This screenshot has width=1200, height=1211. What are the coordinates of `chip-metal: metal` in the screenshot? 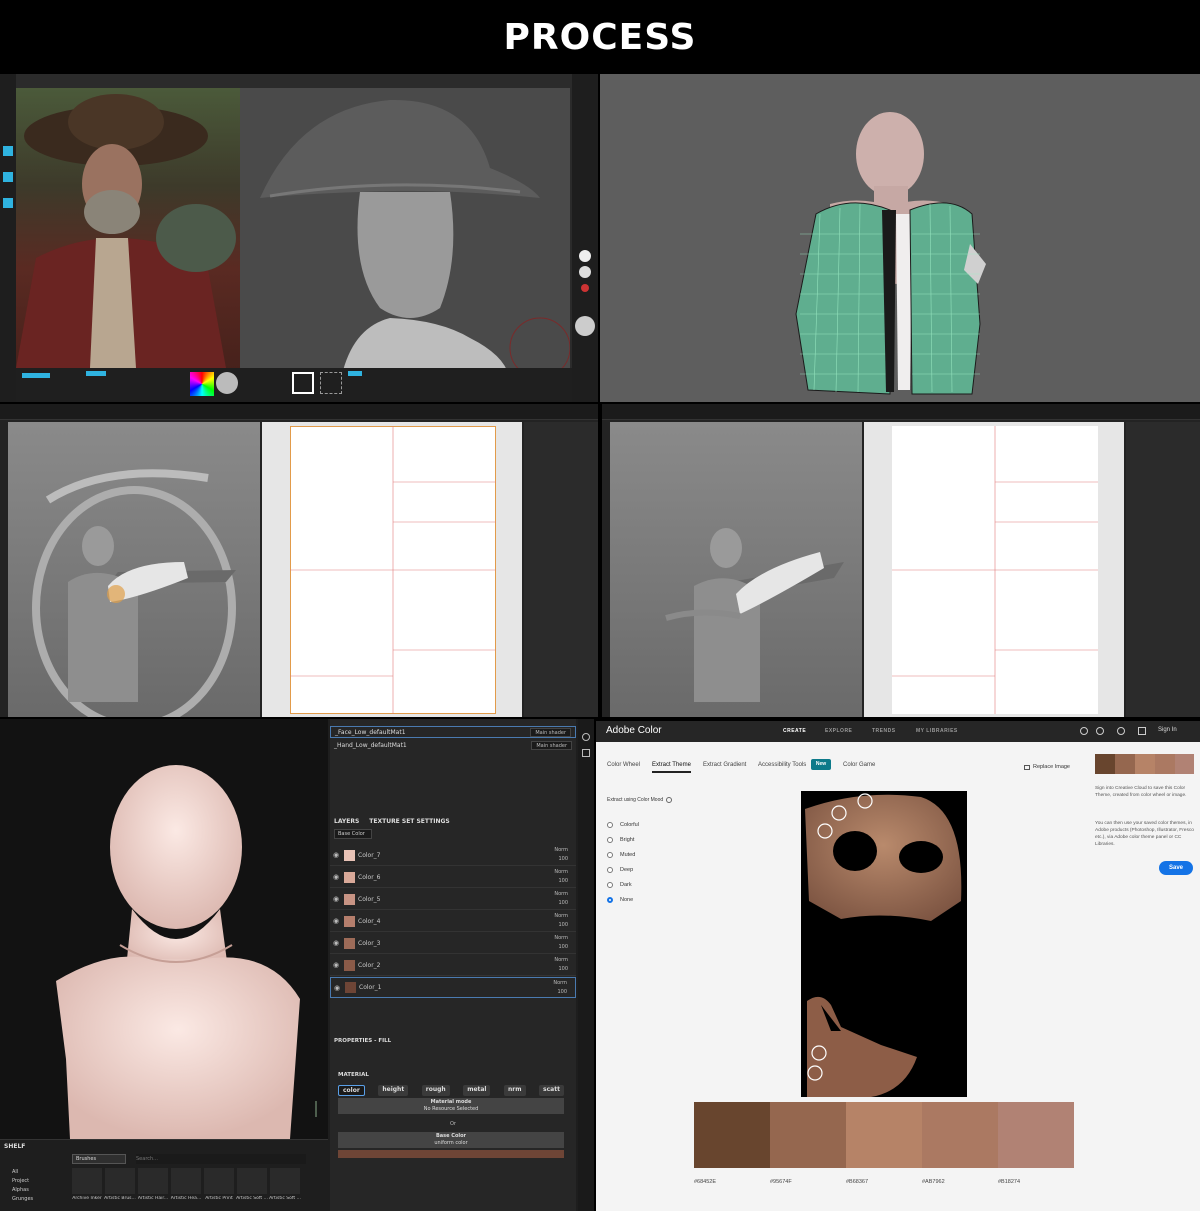 It's located at (477, 1090).